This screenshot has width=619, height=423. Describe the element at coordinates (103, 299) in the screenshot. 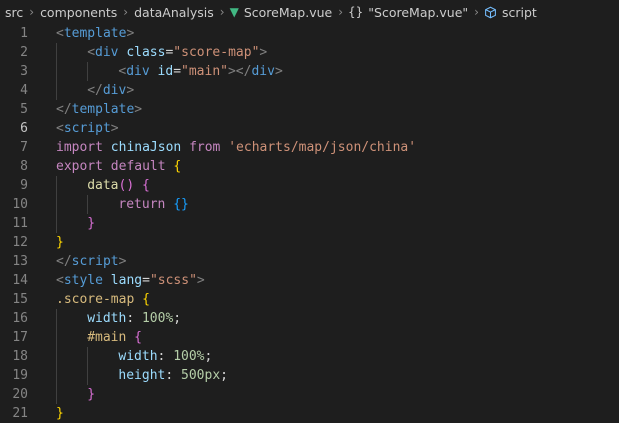

I see `code-text: .score-map {` at that location.